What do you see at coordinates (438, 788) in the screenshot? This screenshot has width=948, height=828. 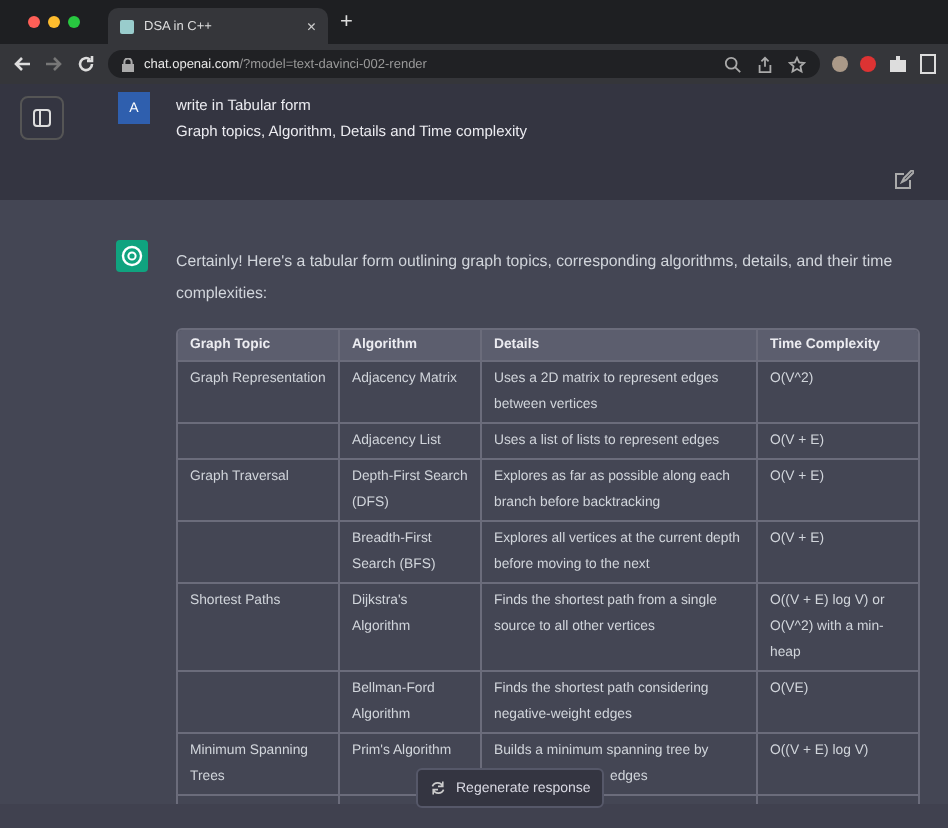 I see `refresh-icon` at bounding box center [438, 788].